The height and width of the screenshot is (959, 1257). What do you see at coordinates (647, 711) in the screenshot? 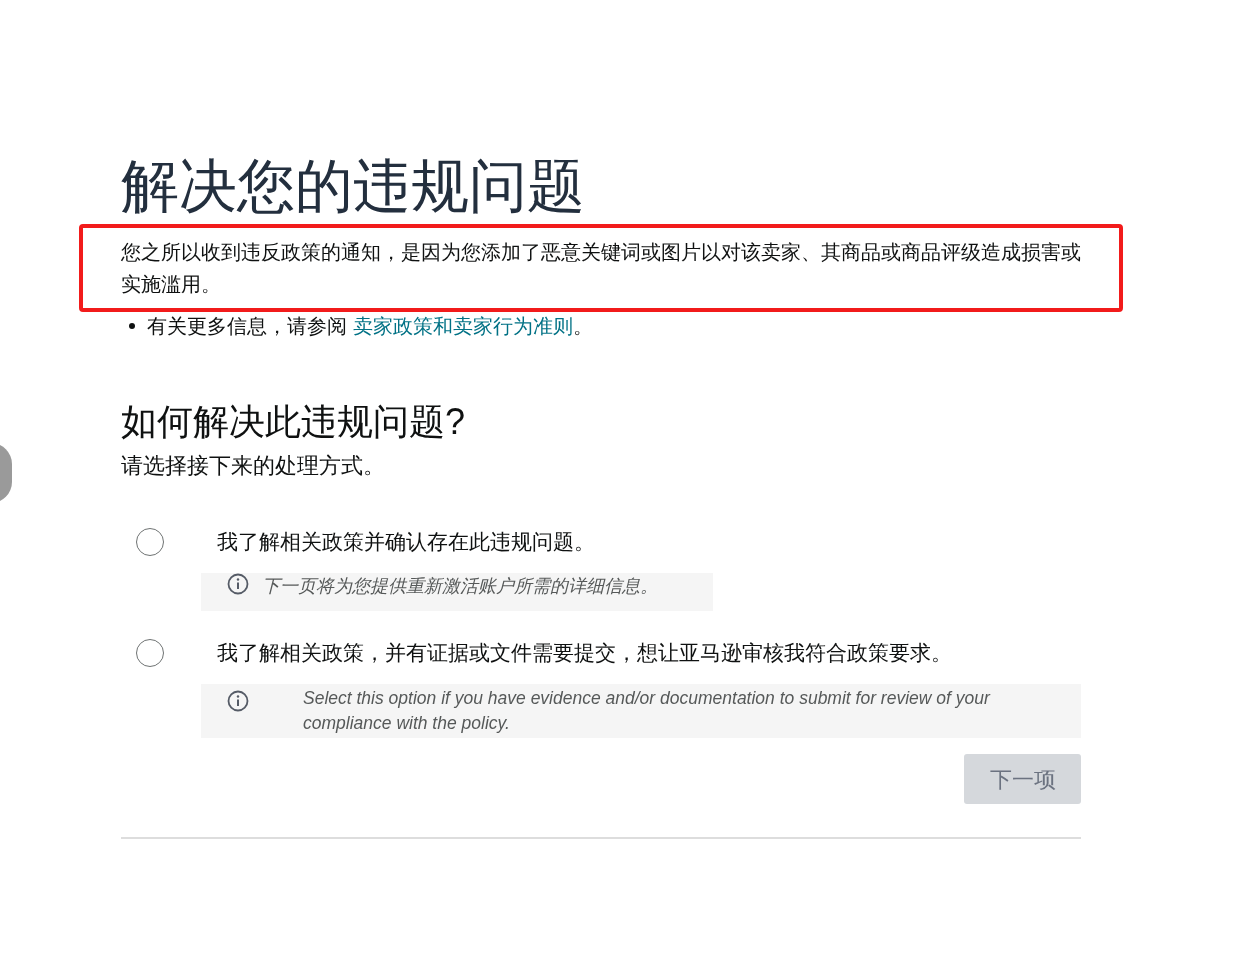
I see `info-note-text: Select this option if you have evidence and/or documentation to submit for review of your compliance with the policy.` at bounding box center [647, 711].